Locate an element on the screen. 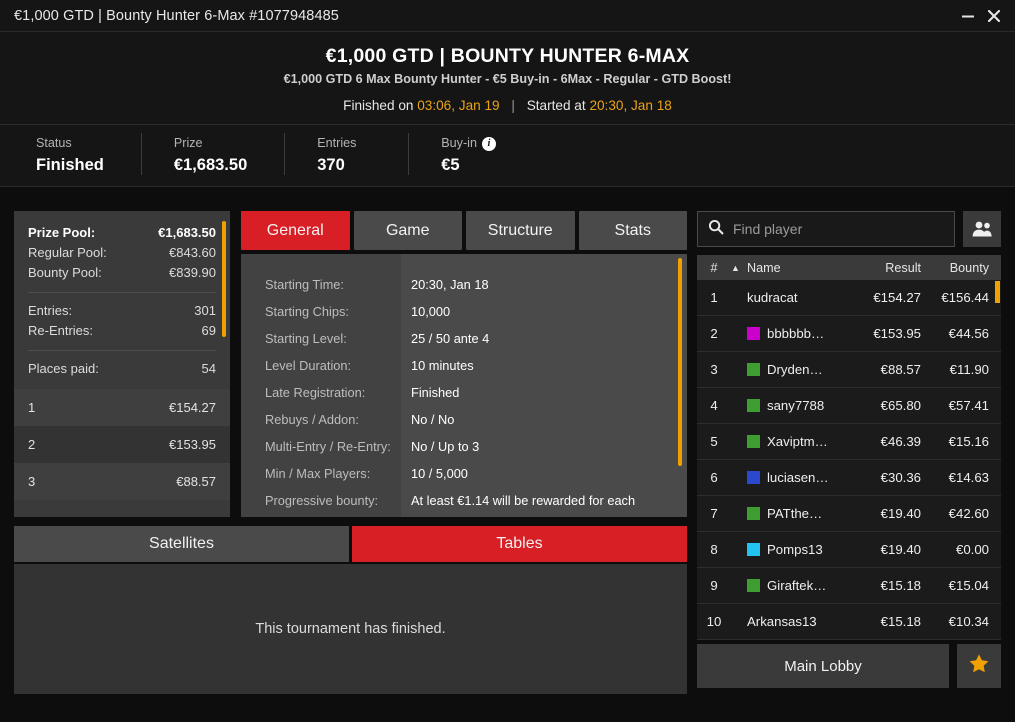 This screenshot has height=722, width=1015. stat-buyin: Buy-in i €5 is located at coordinates (487, 155).